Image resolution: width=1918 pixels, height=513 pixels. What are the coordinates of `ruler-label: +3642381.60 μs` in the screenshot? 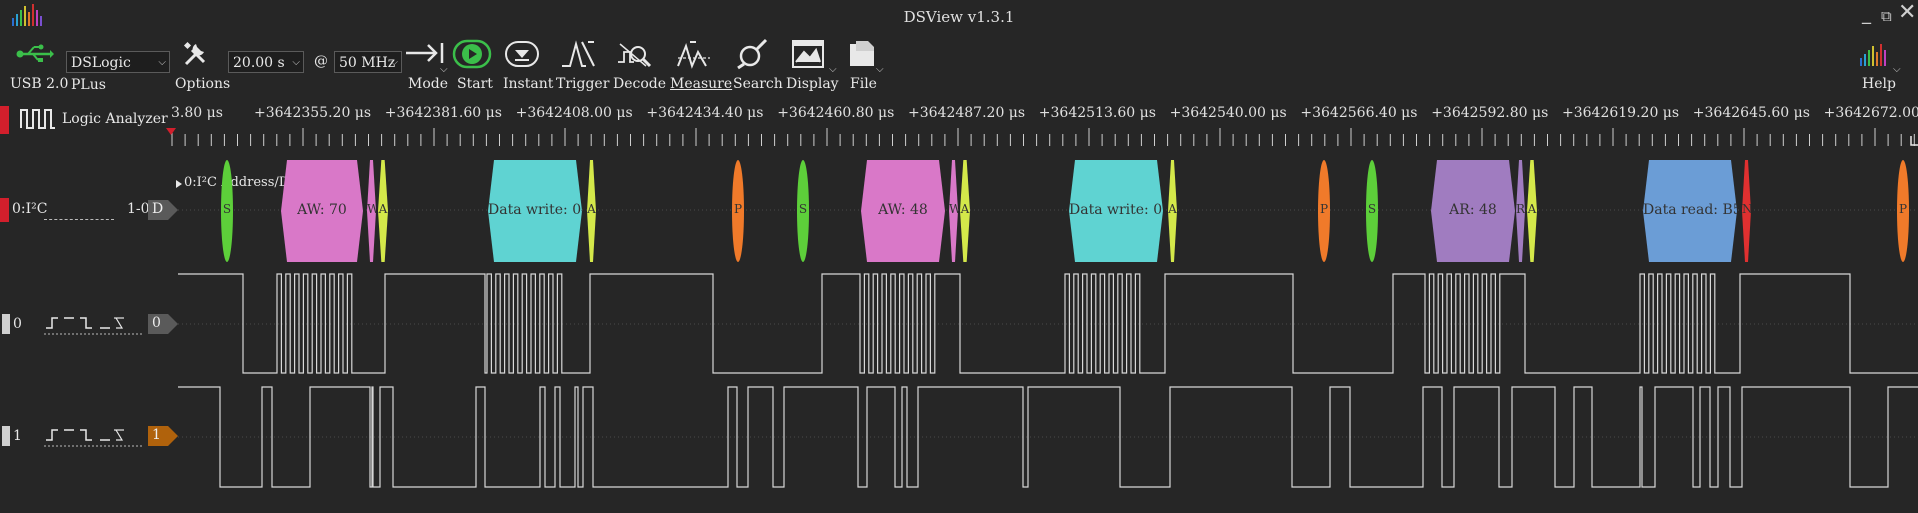 It's located at (443, 113).